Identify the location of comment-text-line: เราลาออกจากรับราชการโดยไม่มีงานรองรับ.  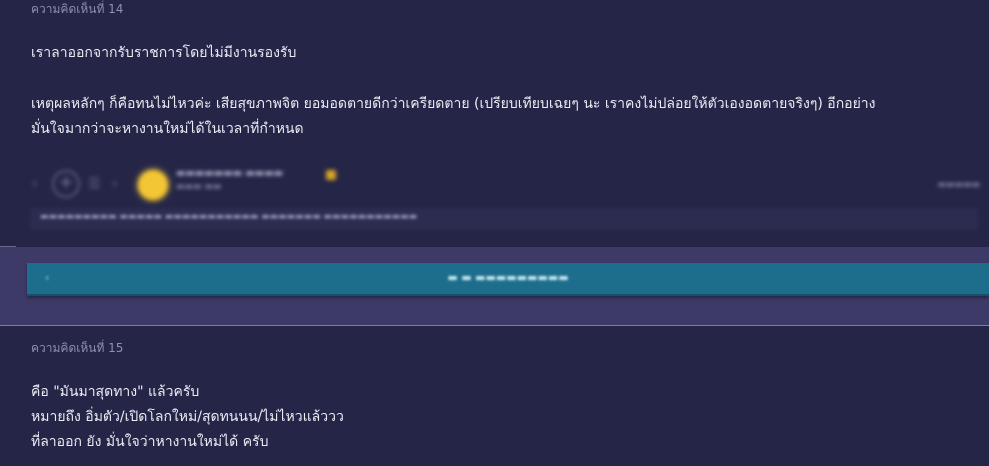
(164, 53).